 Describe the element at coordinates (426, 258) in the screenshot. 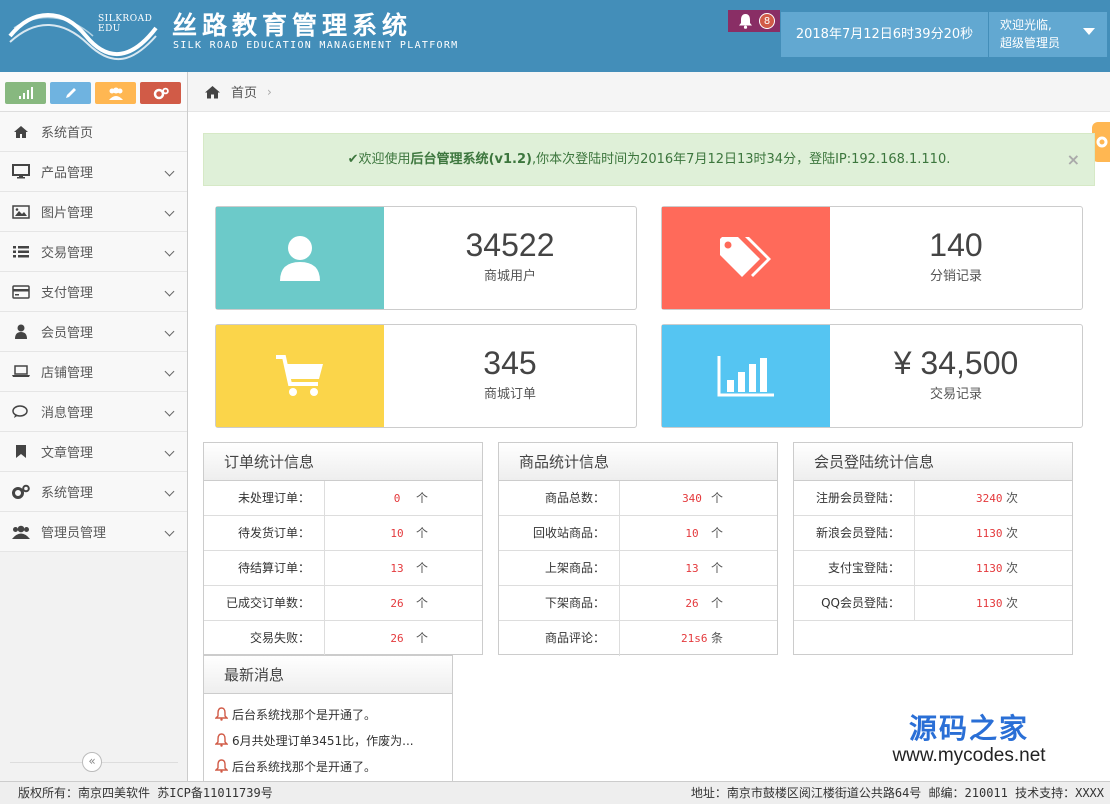

I see `stat-card-users: 34522 商城用户` at that location.